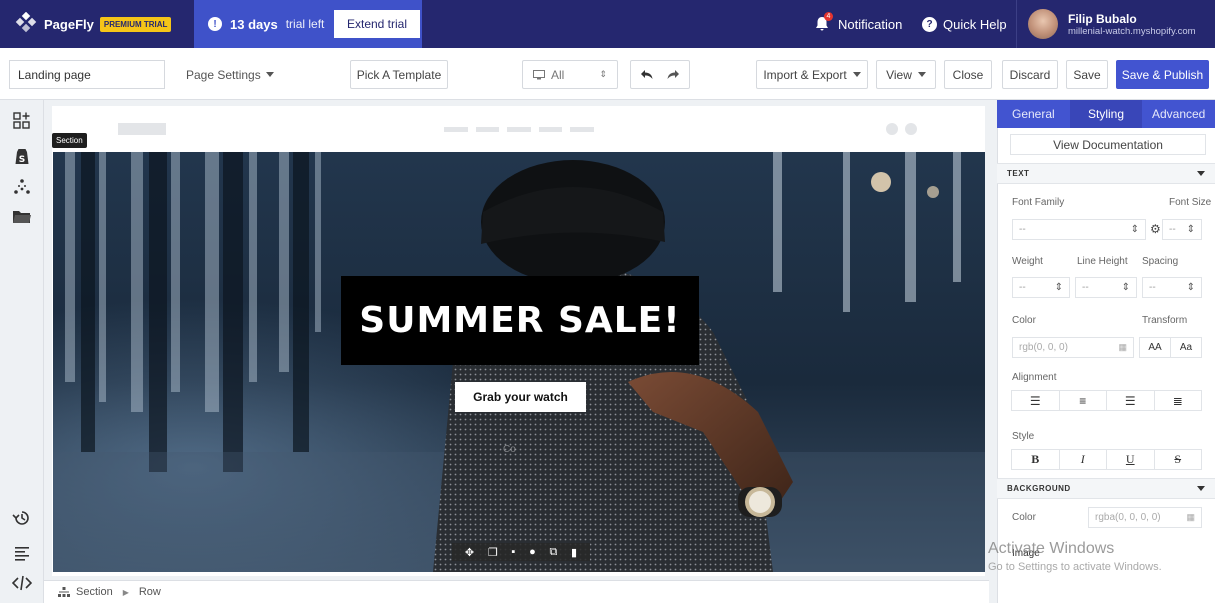 The image size is (1215, 603). I want to click on view-dropdown: View, so click(906, 74).